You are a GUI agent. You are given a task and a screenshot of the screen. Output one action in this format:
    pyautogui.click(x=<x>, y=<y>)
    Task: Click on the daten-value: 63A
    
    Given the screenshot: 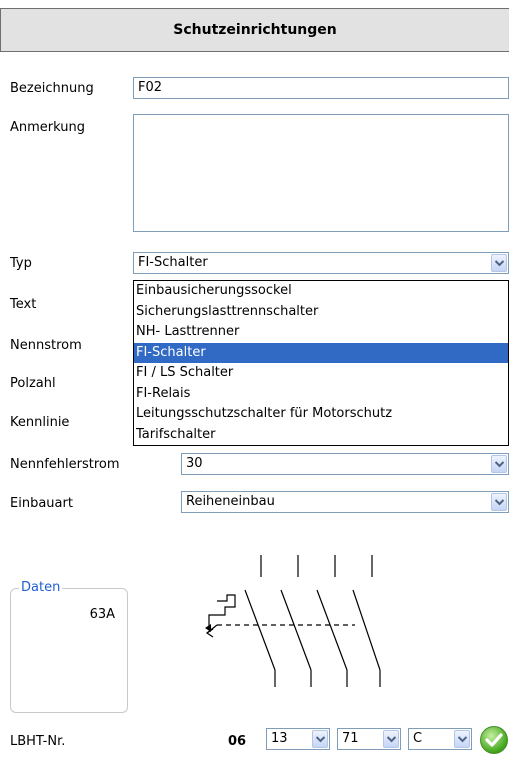 What is the action you would take?
    pyautogui.click(x=102, y=614)
    